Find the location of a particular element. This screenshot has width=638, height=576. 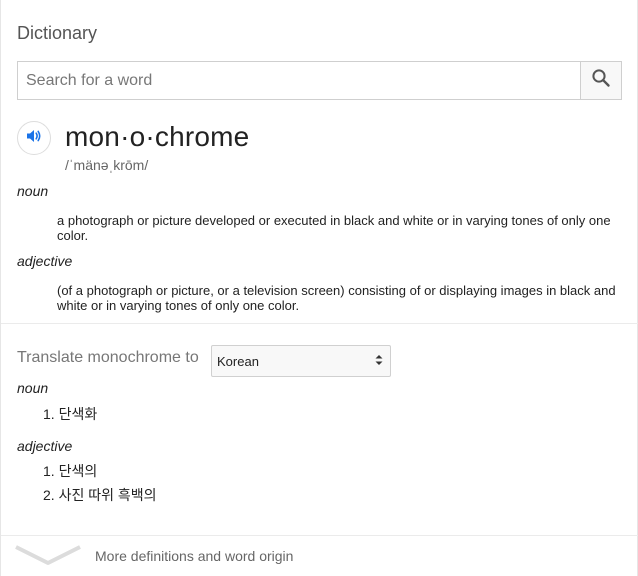

search-button is located at coordinates (600, 80).